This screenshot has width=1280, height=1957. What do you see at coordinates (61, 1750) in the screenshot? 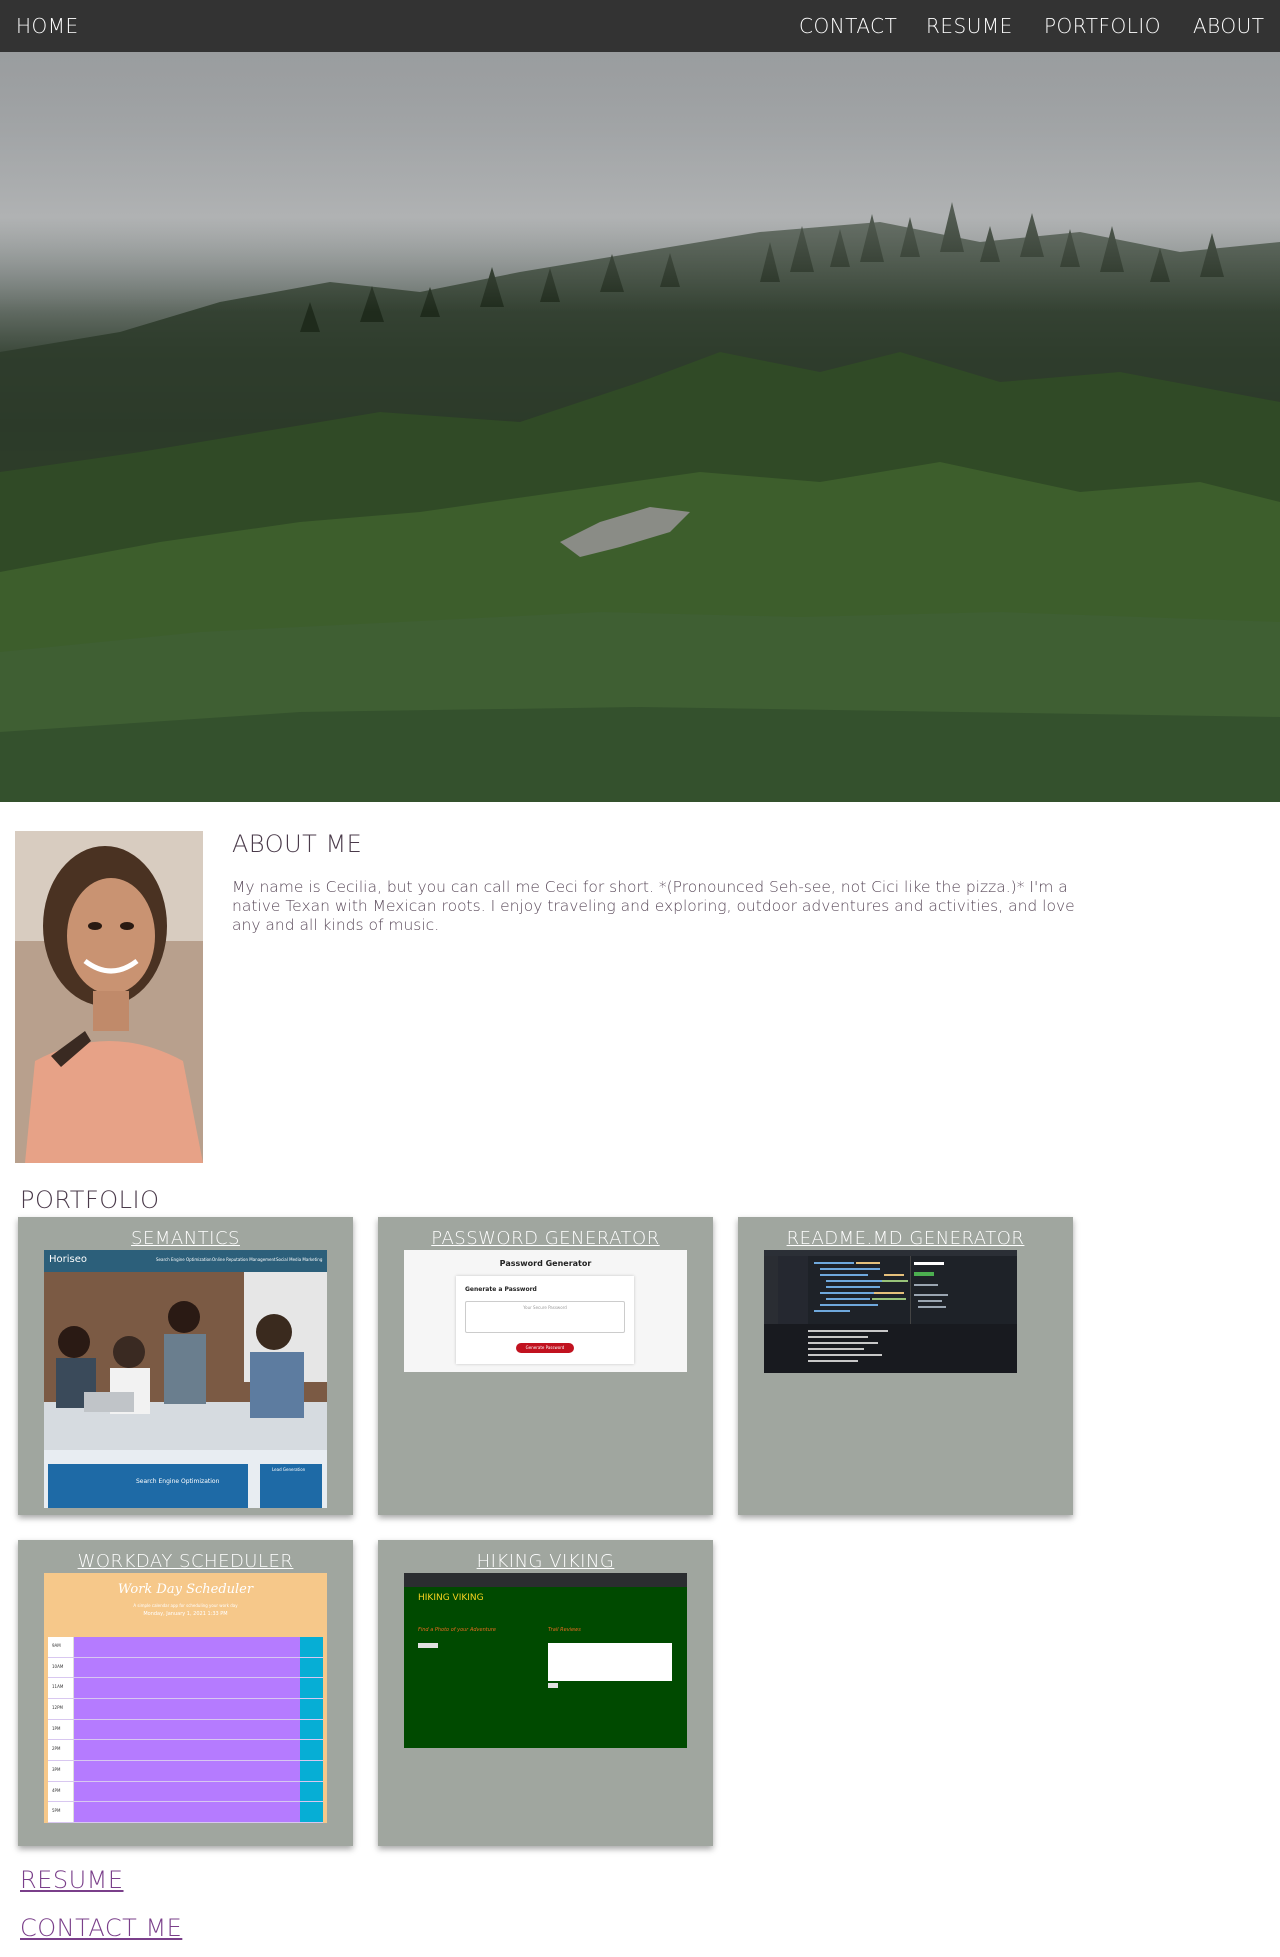
I see `thumb-hour-label: 2PM` at bounding box center [61, 1750].